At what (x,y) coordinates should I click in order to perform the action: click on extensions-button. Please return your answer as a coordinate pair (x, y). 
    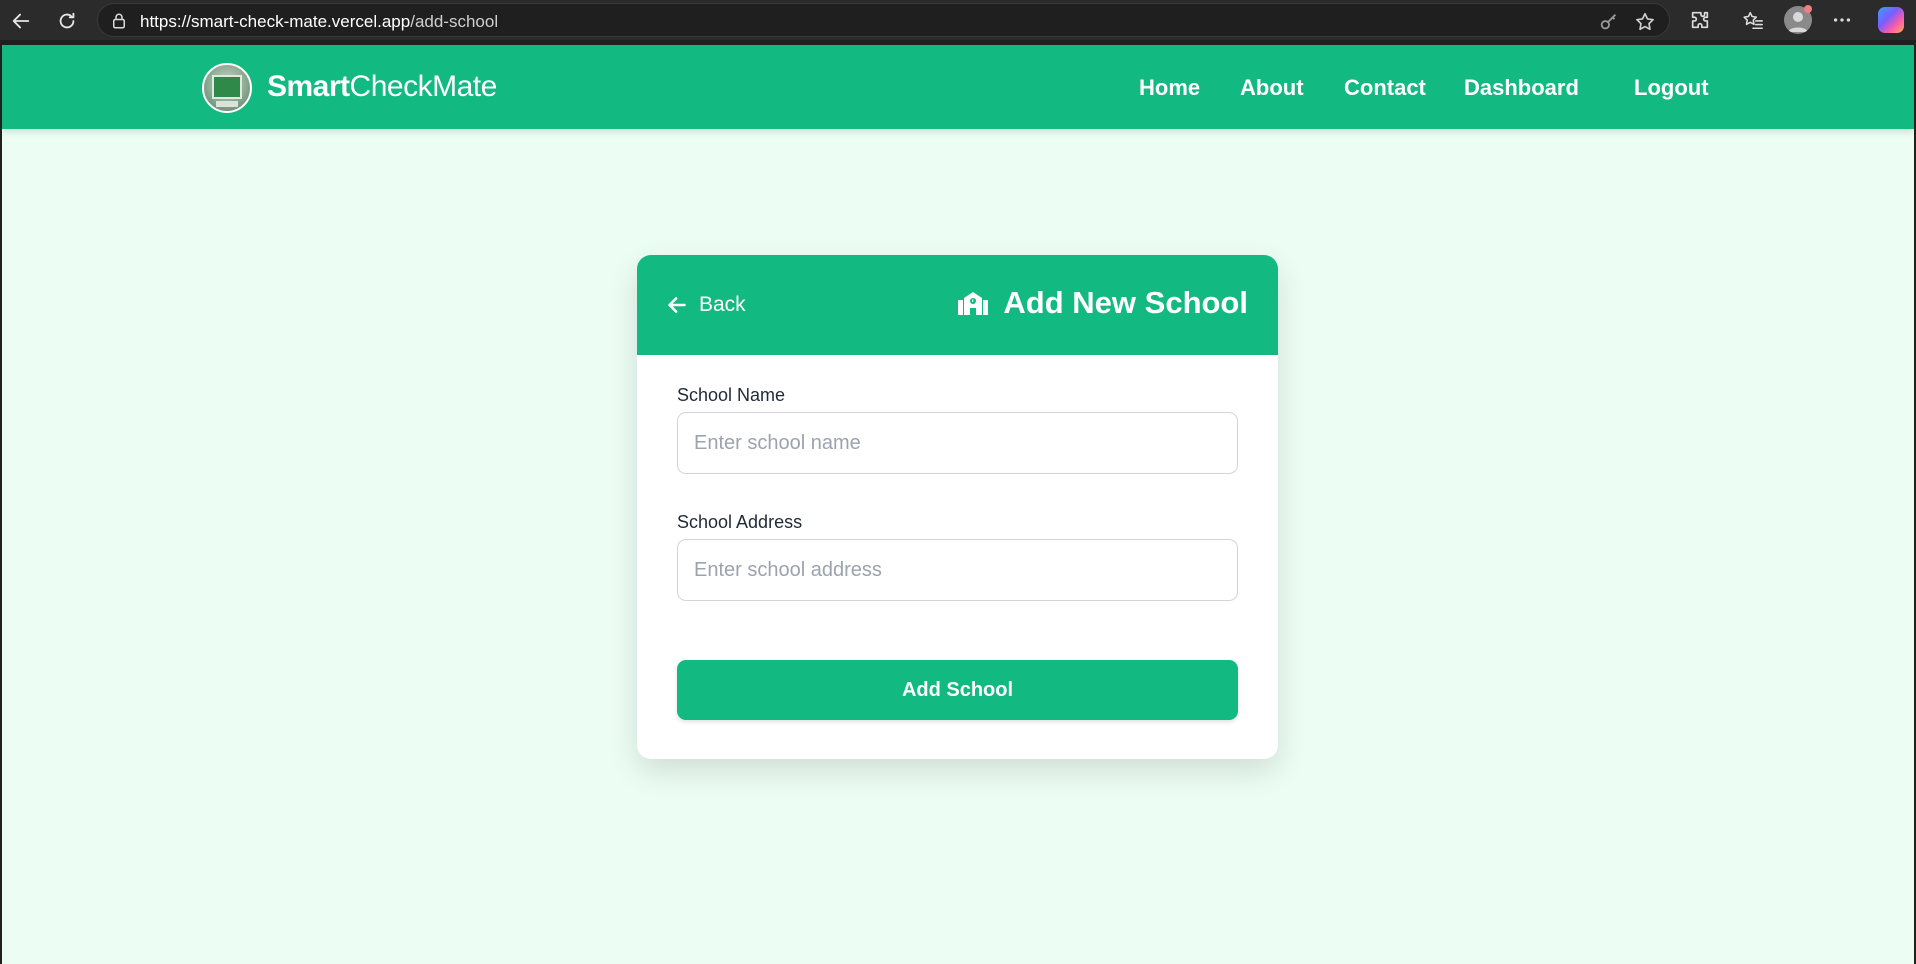
    Looking at the image, I should click on (1700, 20).